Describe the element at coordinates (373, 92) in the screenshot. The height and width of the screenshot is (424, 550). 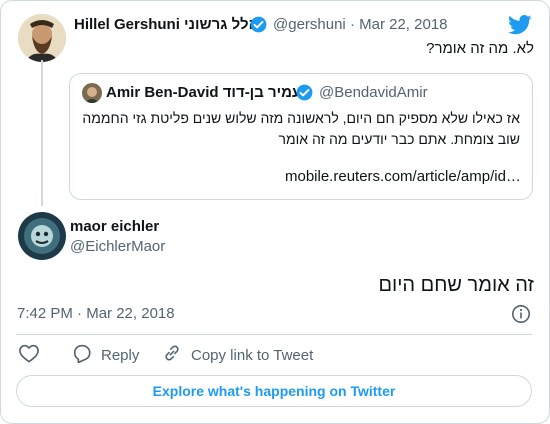
I see `quoted-handle: @BendavidAmir` at that location.